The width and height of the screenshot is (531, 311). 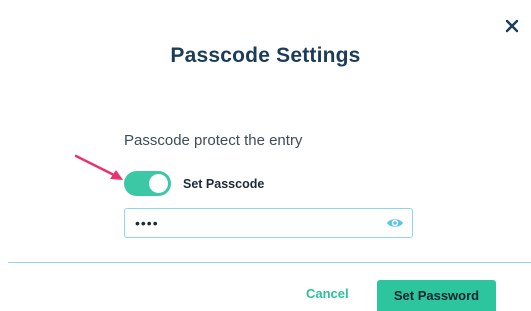 I want to click on set-passcode-toggle, so click(x=147, y=183).